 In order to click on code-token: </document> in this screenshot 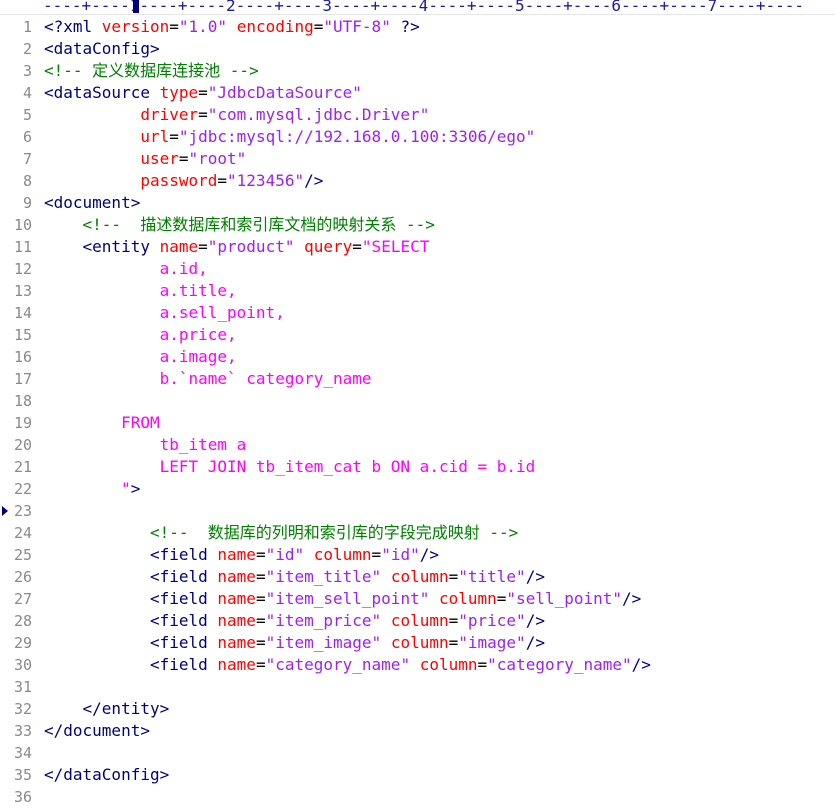, I will do `click(97, 730)`.